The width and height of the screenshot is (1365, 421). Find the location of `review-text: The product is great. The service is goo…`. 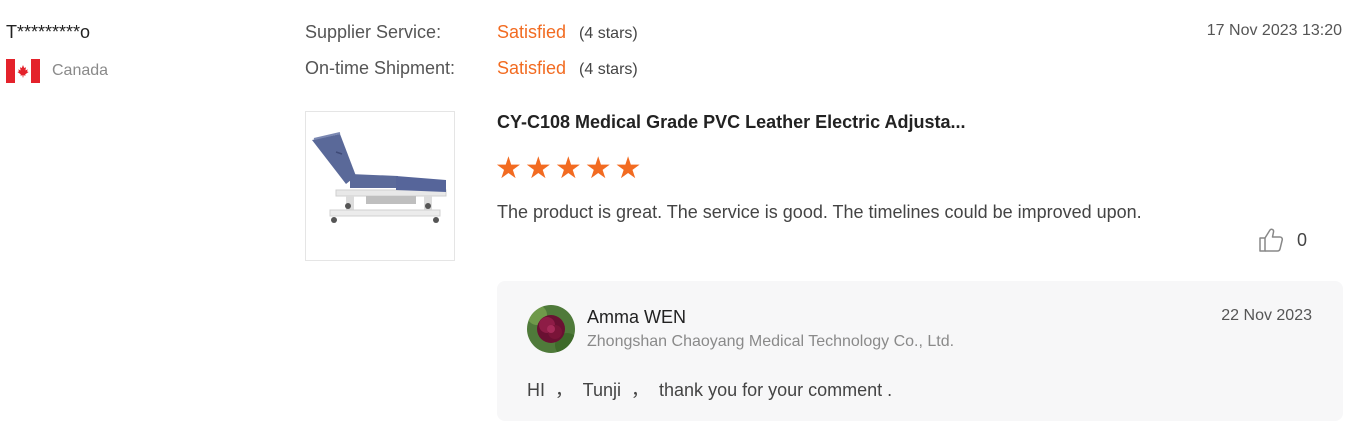

review-text: The product is great. The service is goo… is located at coordinates (819, 212).